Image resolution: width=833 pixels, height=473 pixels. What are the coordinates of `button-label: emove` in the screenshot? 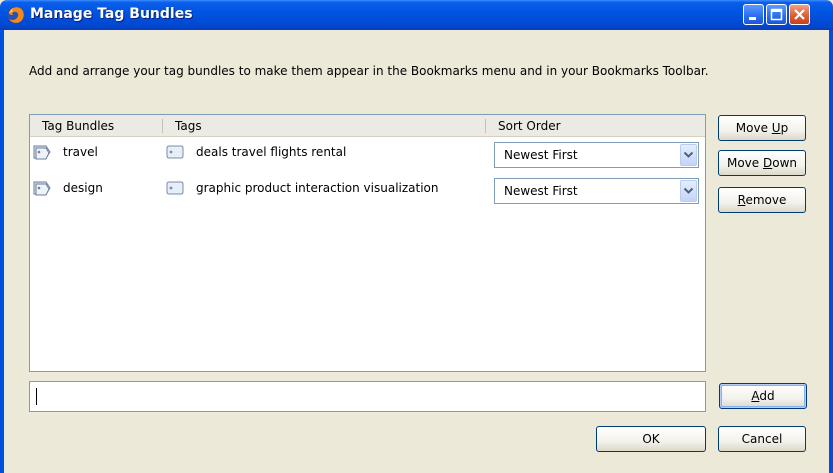 It's located at (766, 200).